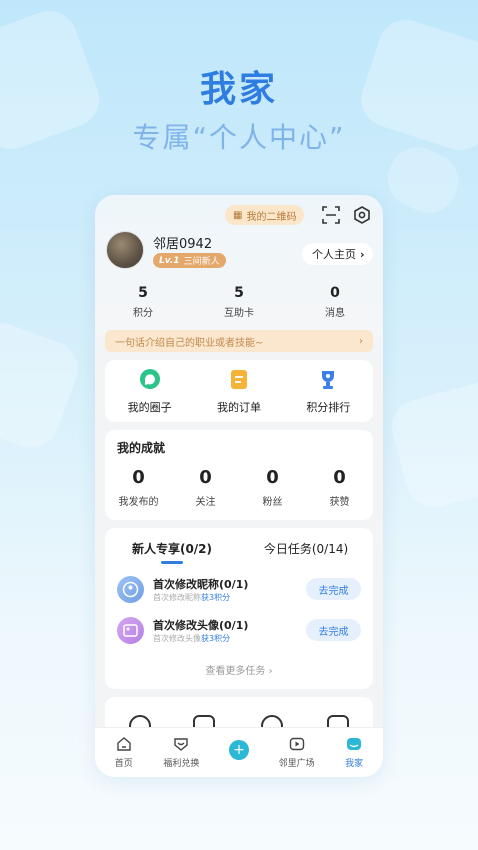 This screenshot has width=478, height=850. I want to click on my-home-icon, so click(354, 744).